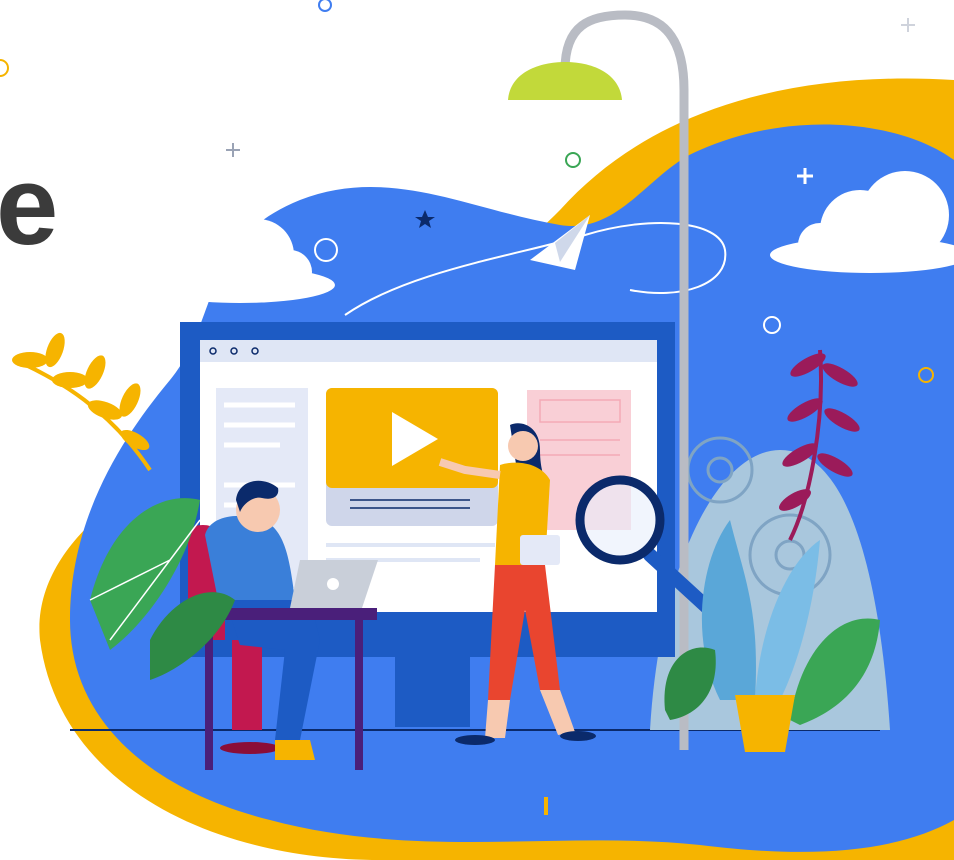  I want to click on video-player-card, so click(412, 457).